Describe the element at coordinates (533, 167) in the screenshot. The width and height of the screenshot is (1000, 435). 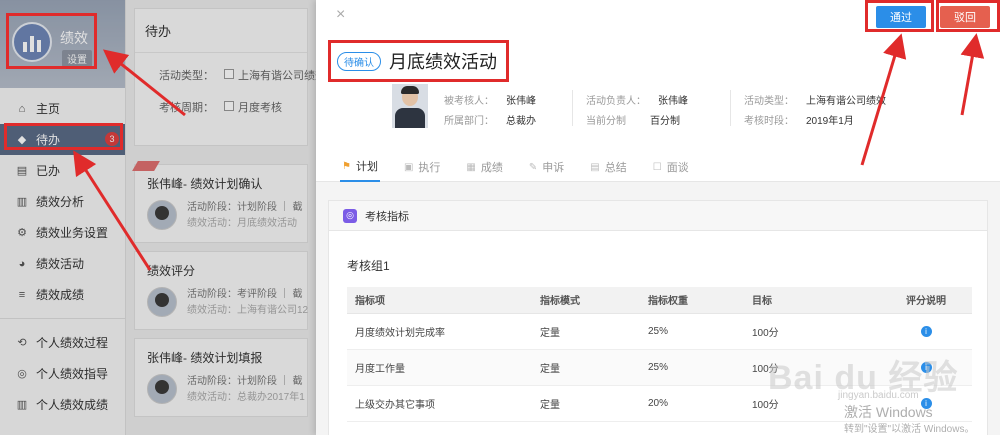
I see `edit-icon: ✎` at that location.